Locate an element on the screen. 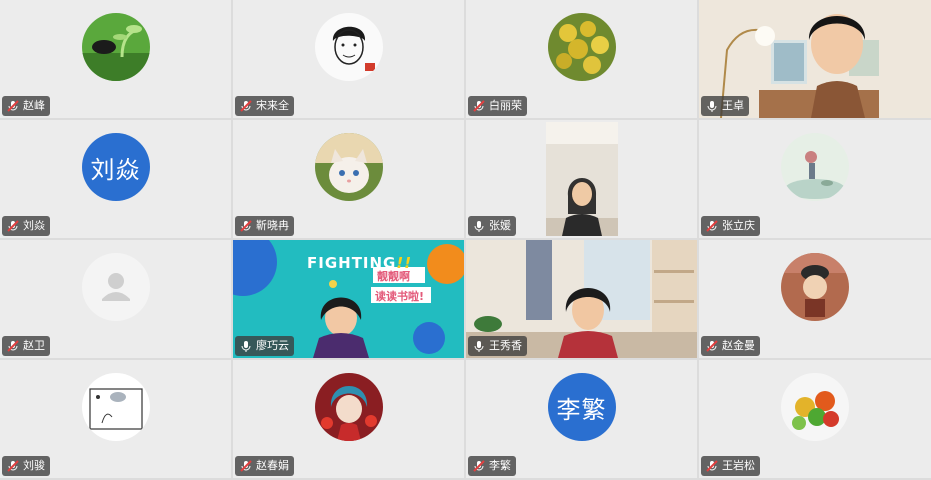  participant-name: 张立庆 is located at coordinates (738, 225).